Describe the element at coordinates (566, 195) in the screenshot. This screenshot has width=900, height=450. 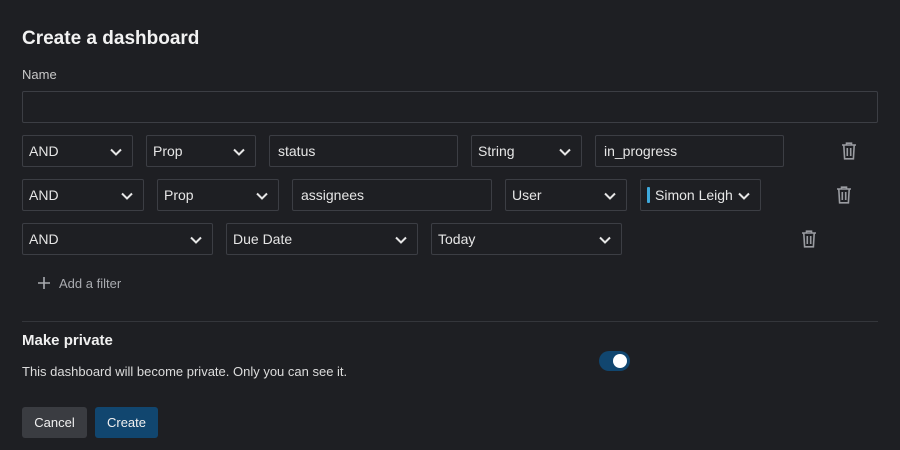
I see `filter-2-type-select: User` at that location.